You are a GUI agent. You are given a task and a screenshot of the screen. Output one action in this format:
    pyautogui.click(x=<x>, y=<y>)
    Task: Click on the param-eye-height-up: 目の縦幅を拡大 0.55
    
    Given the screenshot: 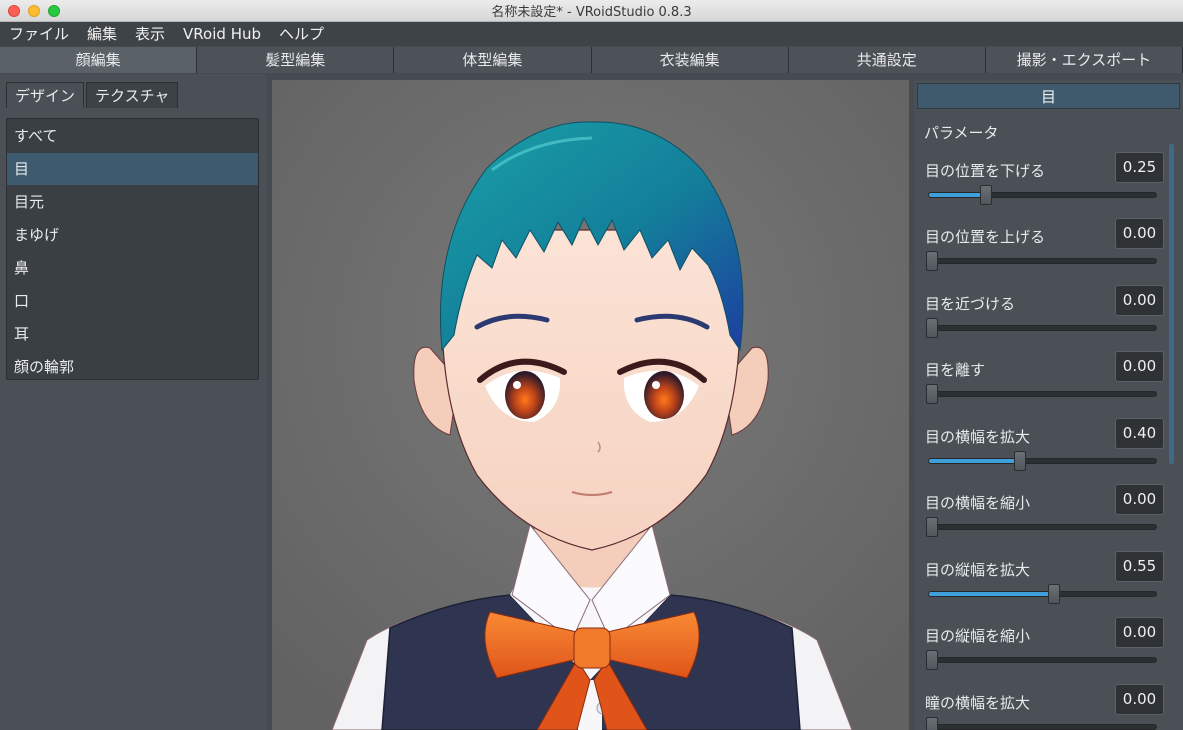 What is the action you would take?
    pyautogui.click(x=1044, y=584)
    